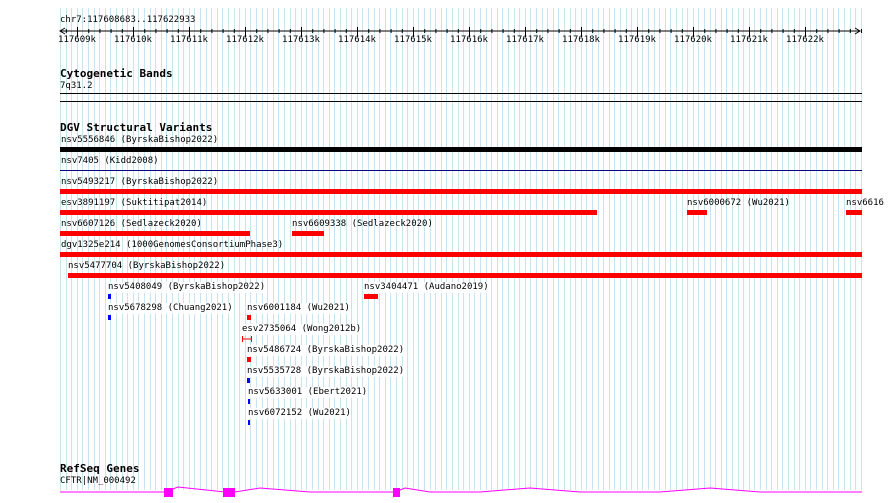  I want to click on dgv-feature-label: esv3891197 (Suktitipat2014), so click(134, 203).